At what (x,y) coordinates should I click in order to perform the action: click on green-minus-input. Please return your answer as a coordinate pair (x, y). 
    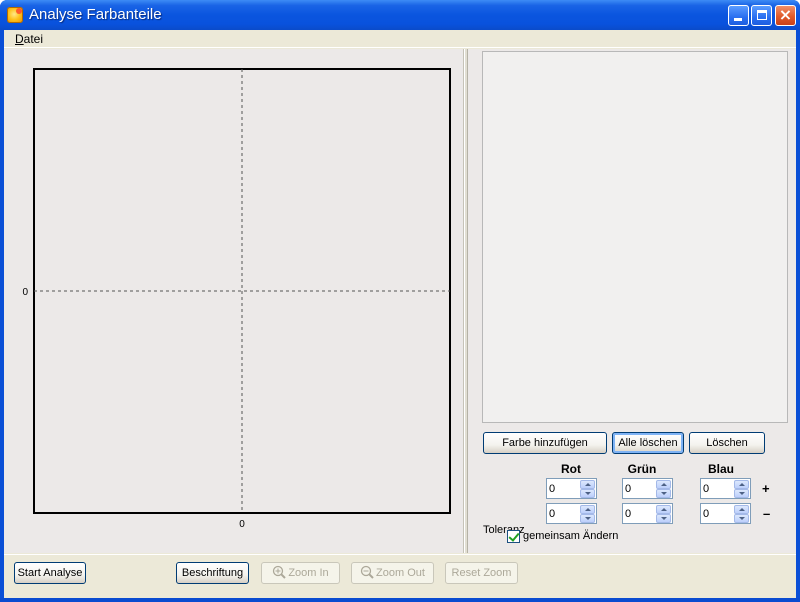
    Looking at the image, I should click on (640, 513).